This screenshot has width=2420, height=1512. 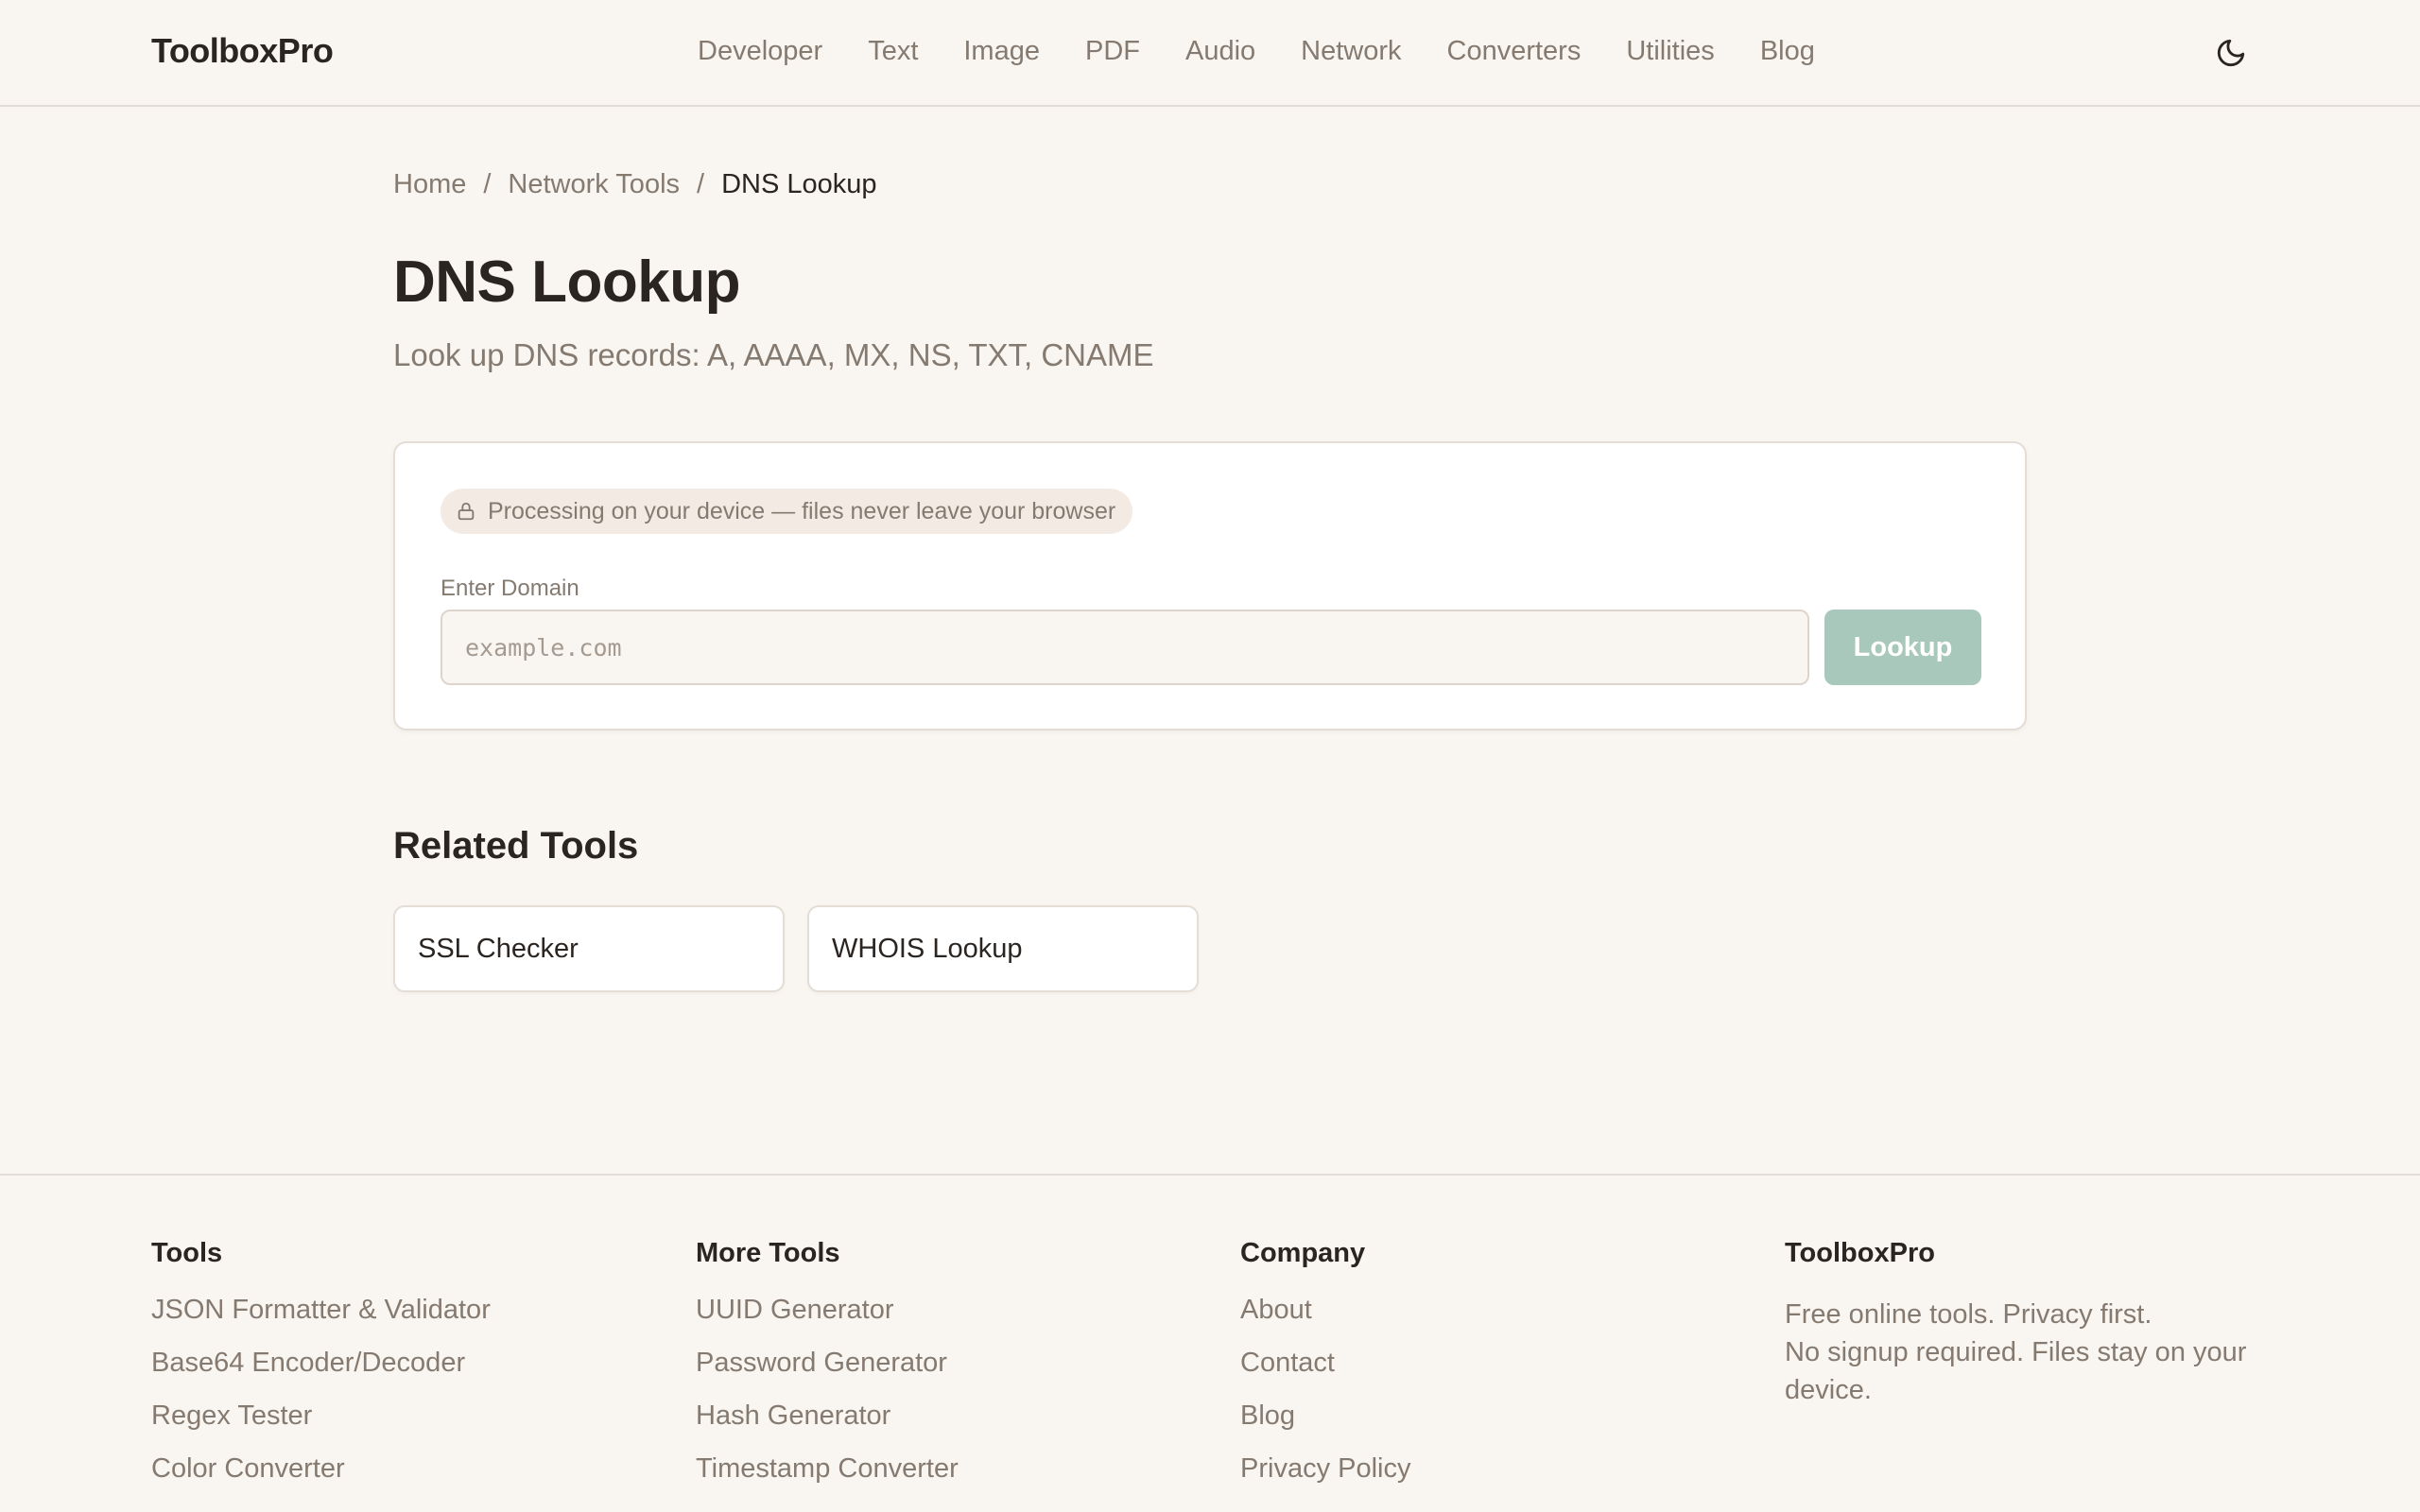 What do you see at coordinates (466, 511) in the screenshot?
I see `lock-icon` at bounding box center [466, 511].